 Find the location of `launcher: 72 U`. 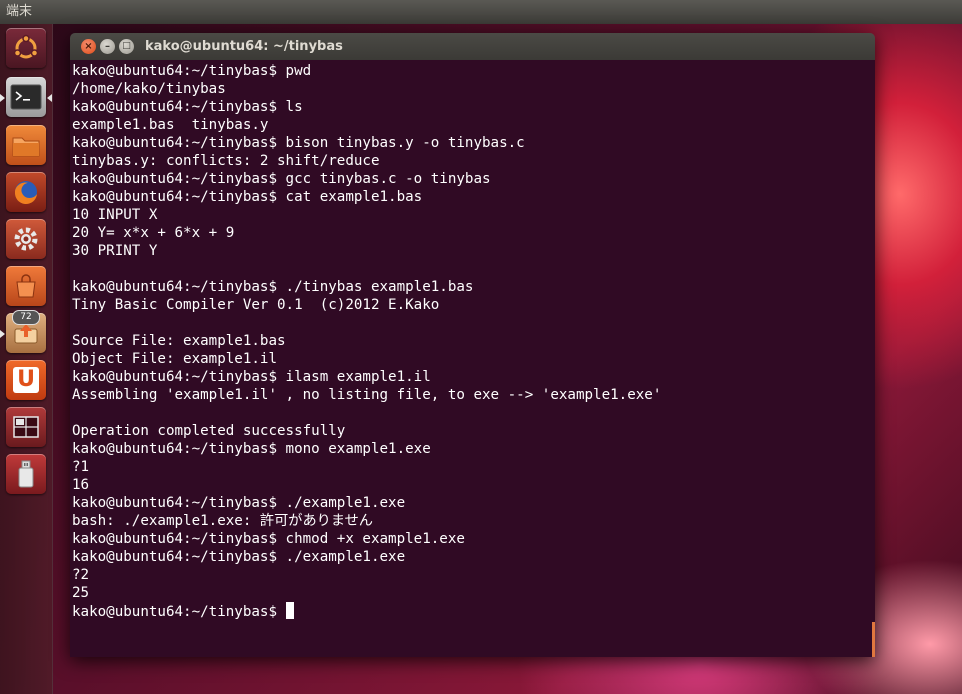

launcher: 72 U is located at coordinates (26, 359).